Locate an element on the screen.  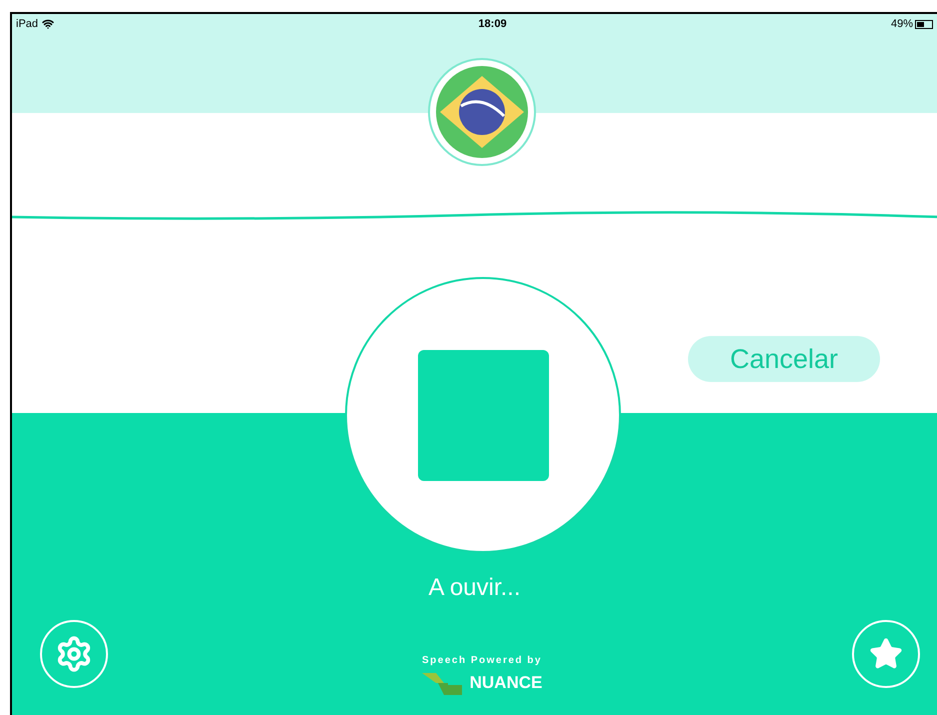
stop-button is located at coordinates (483, 415).